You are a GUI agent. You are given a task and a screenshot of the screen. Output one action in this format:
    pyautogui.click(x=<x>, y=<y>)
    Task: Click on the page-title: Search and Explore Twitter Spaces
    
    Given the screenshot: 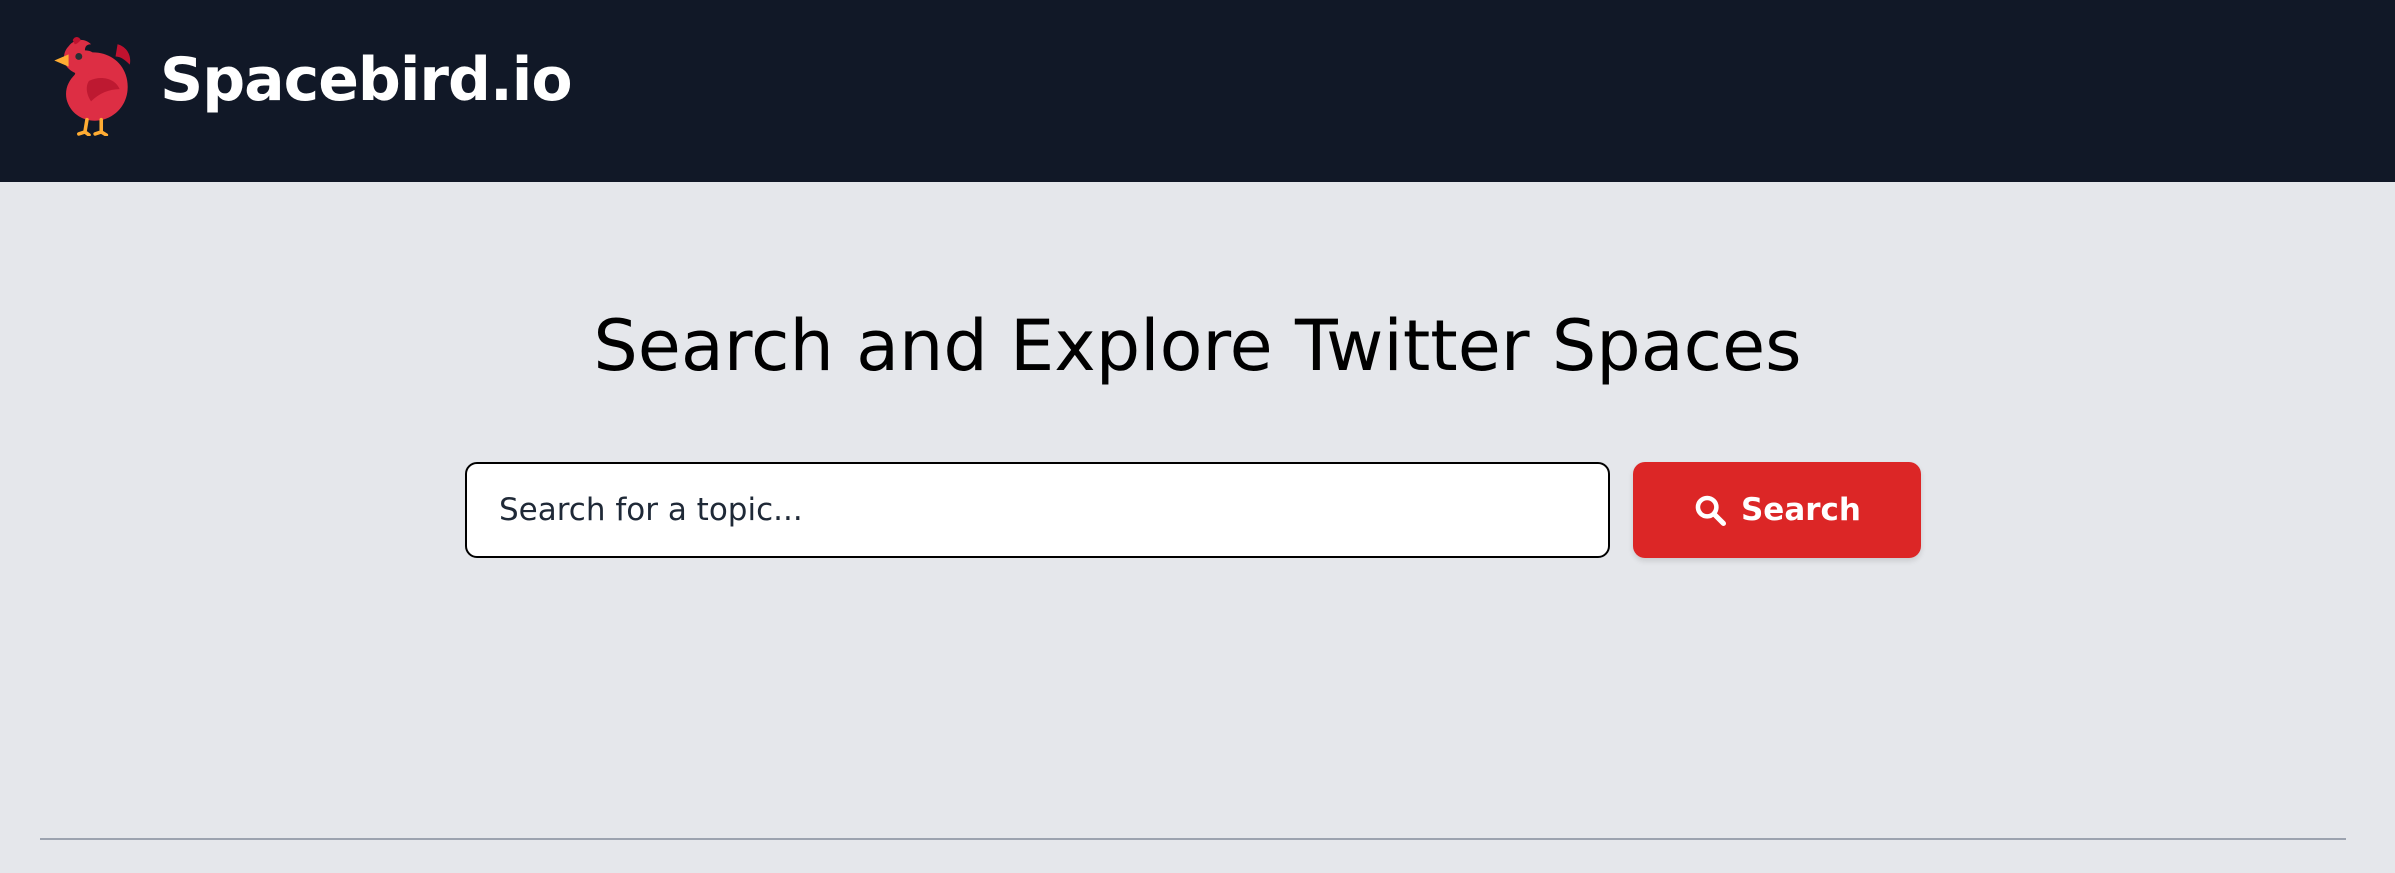 What is the action you would take?
    pyautogui.click(x=1197, y=346)
    